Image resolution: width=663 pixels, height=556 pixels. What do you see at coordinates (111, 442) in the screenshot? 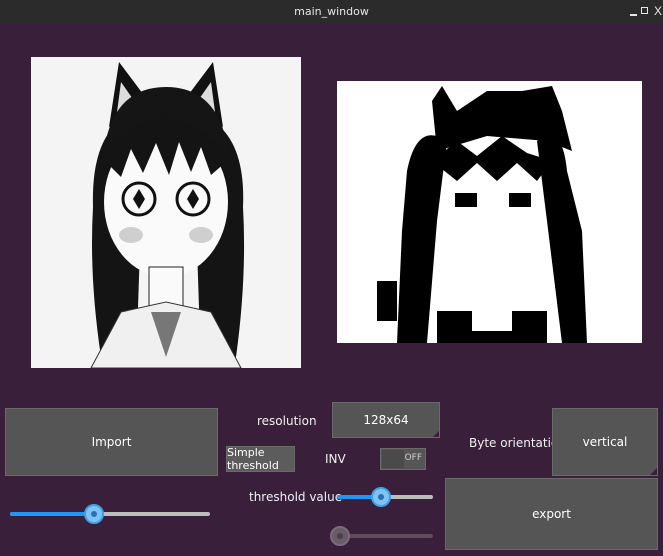
I see `import-button: Import` at bounding box center [111, 442].